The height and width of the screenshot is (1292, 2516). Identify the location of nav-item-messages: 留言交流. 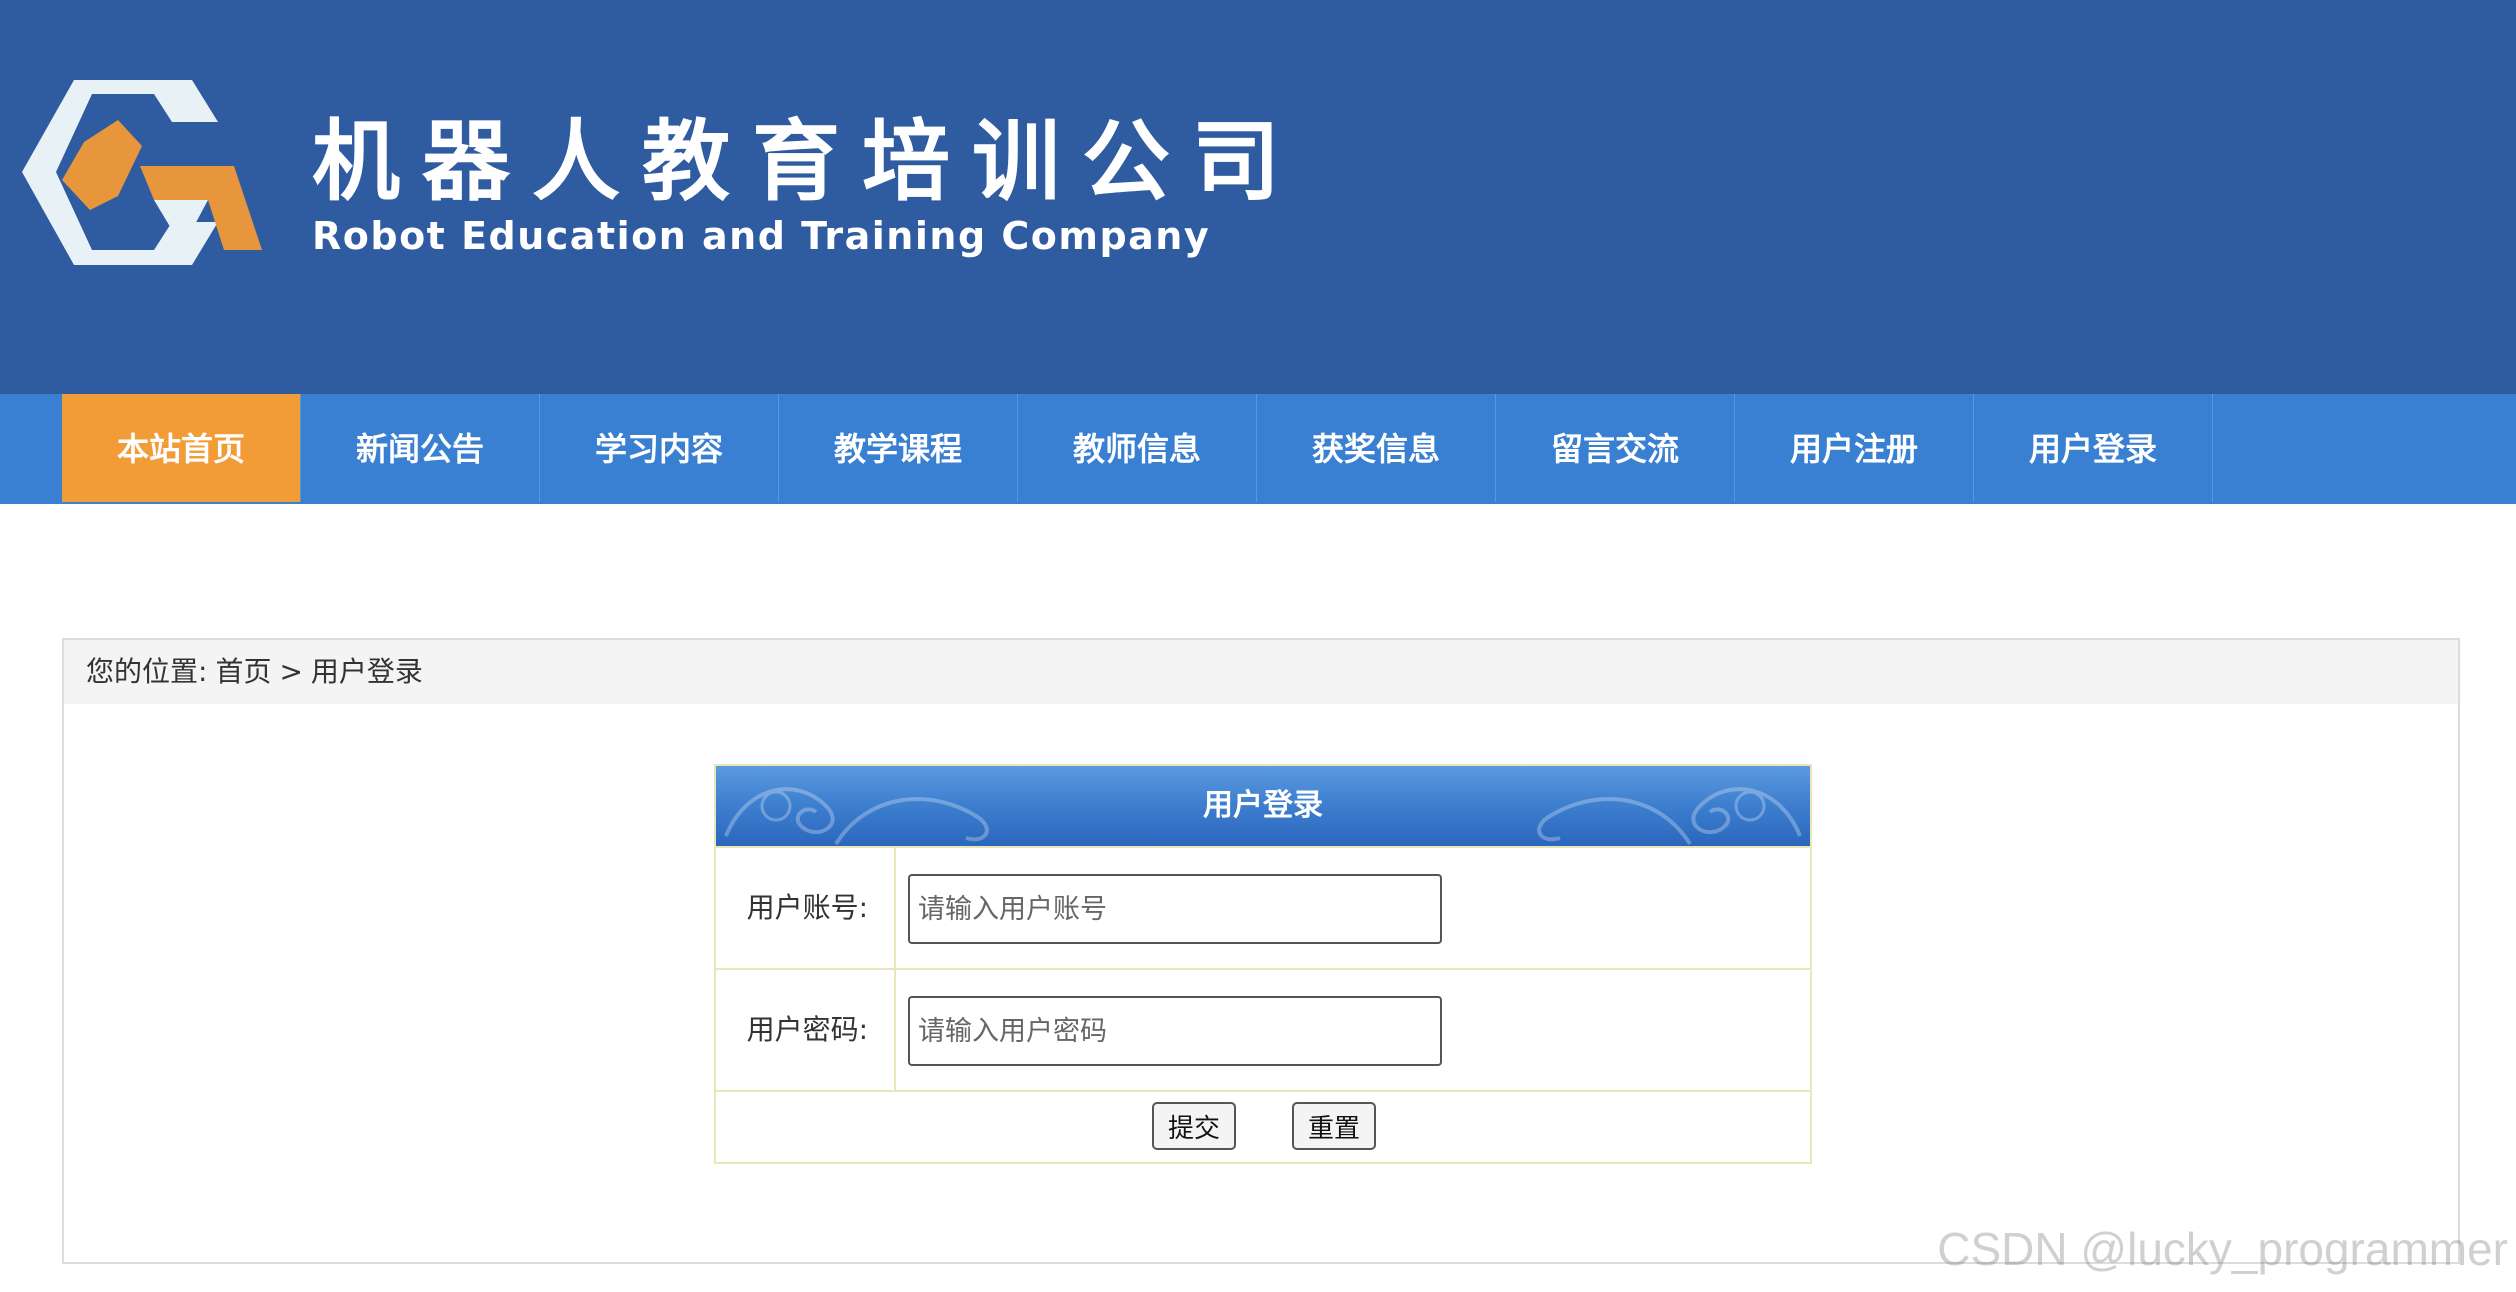
(1615, 449).